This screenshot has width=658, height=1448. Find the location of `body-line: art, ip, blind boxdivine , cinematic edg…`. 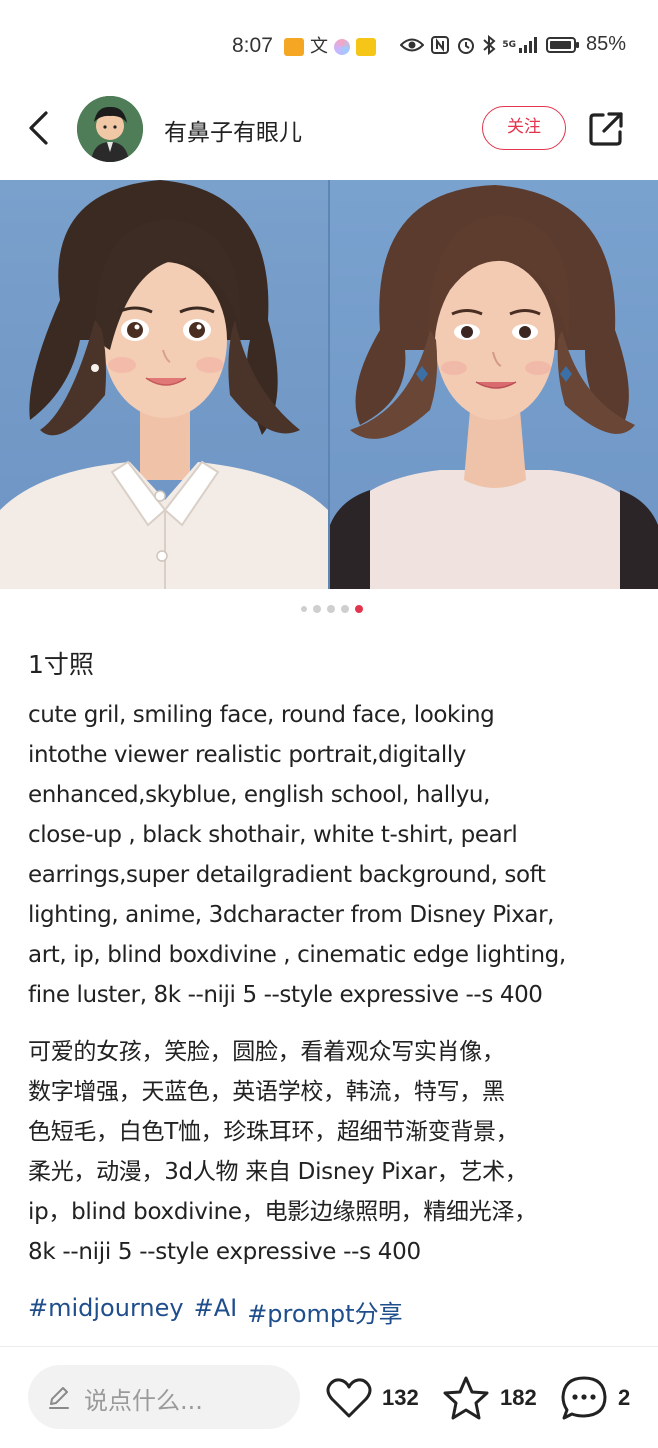

body-line: art, ip, blind boxdivine , cinematic edg… is located at coordinates (297, 955).